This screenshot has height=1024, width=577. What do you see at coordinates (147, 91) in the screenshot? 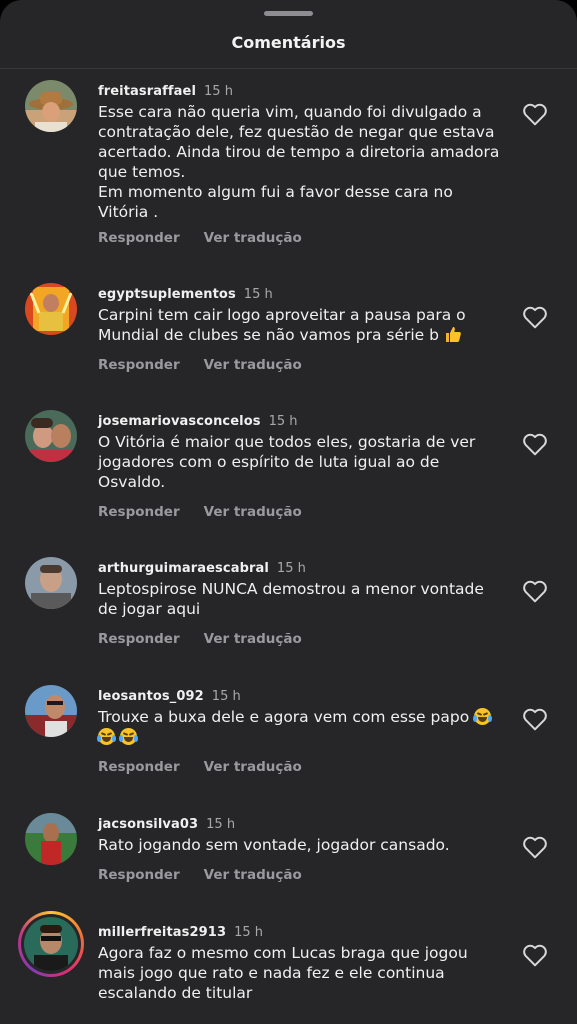
I see `username: freitasraffael` at bounding box center [147, 91].